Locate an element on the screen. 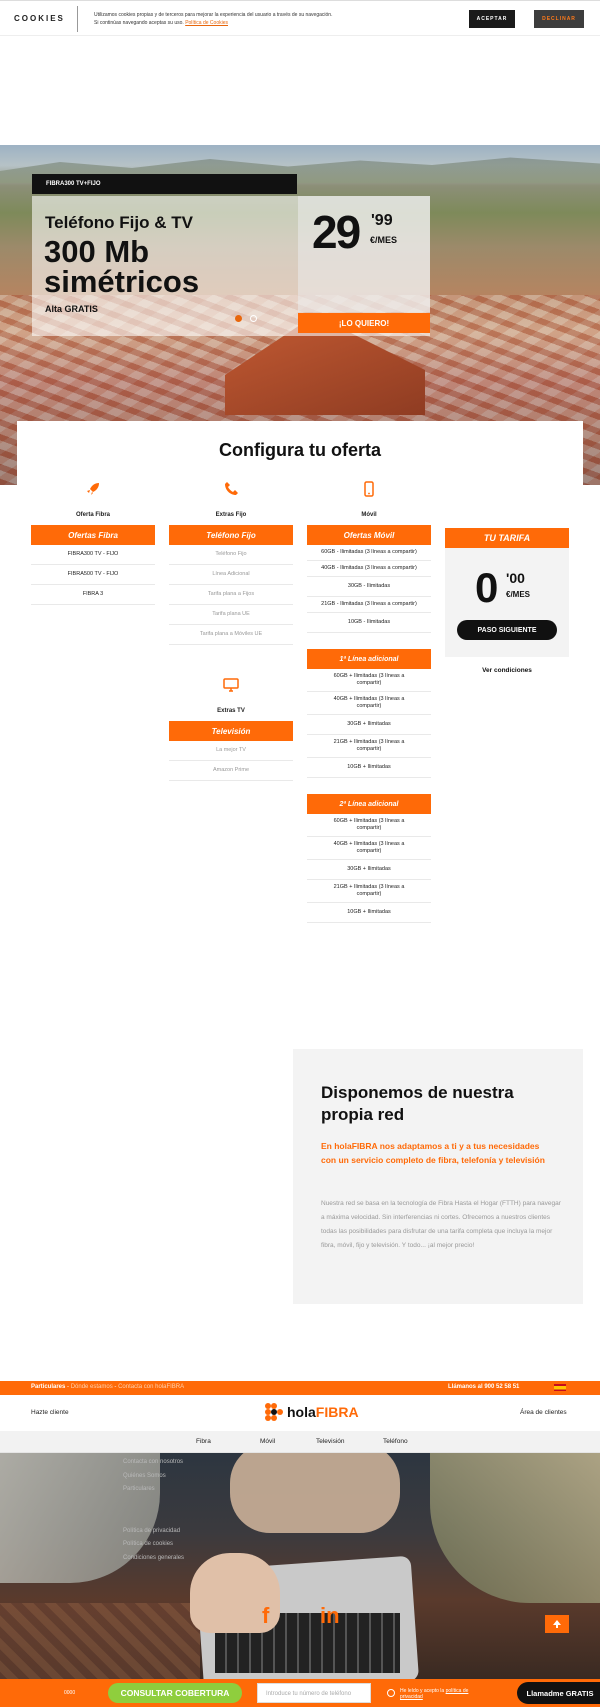 This screenshot has height=1707, width=600. area-clientes-link: Área de clientes is located at coordinates (543, 1412).